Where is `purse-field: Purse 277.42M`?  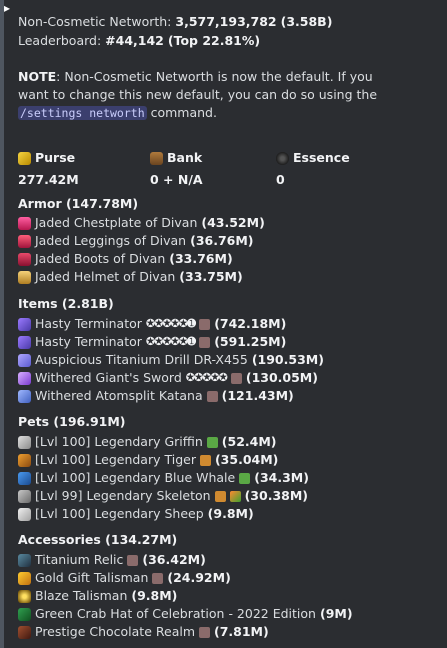 purse-field: Purse 277.42M is located at coordinates (48, 169).